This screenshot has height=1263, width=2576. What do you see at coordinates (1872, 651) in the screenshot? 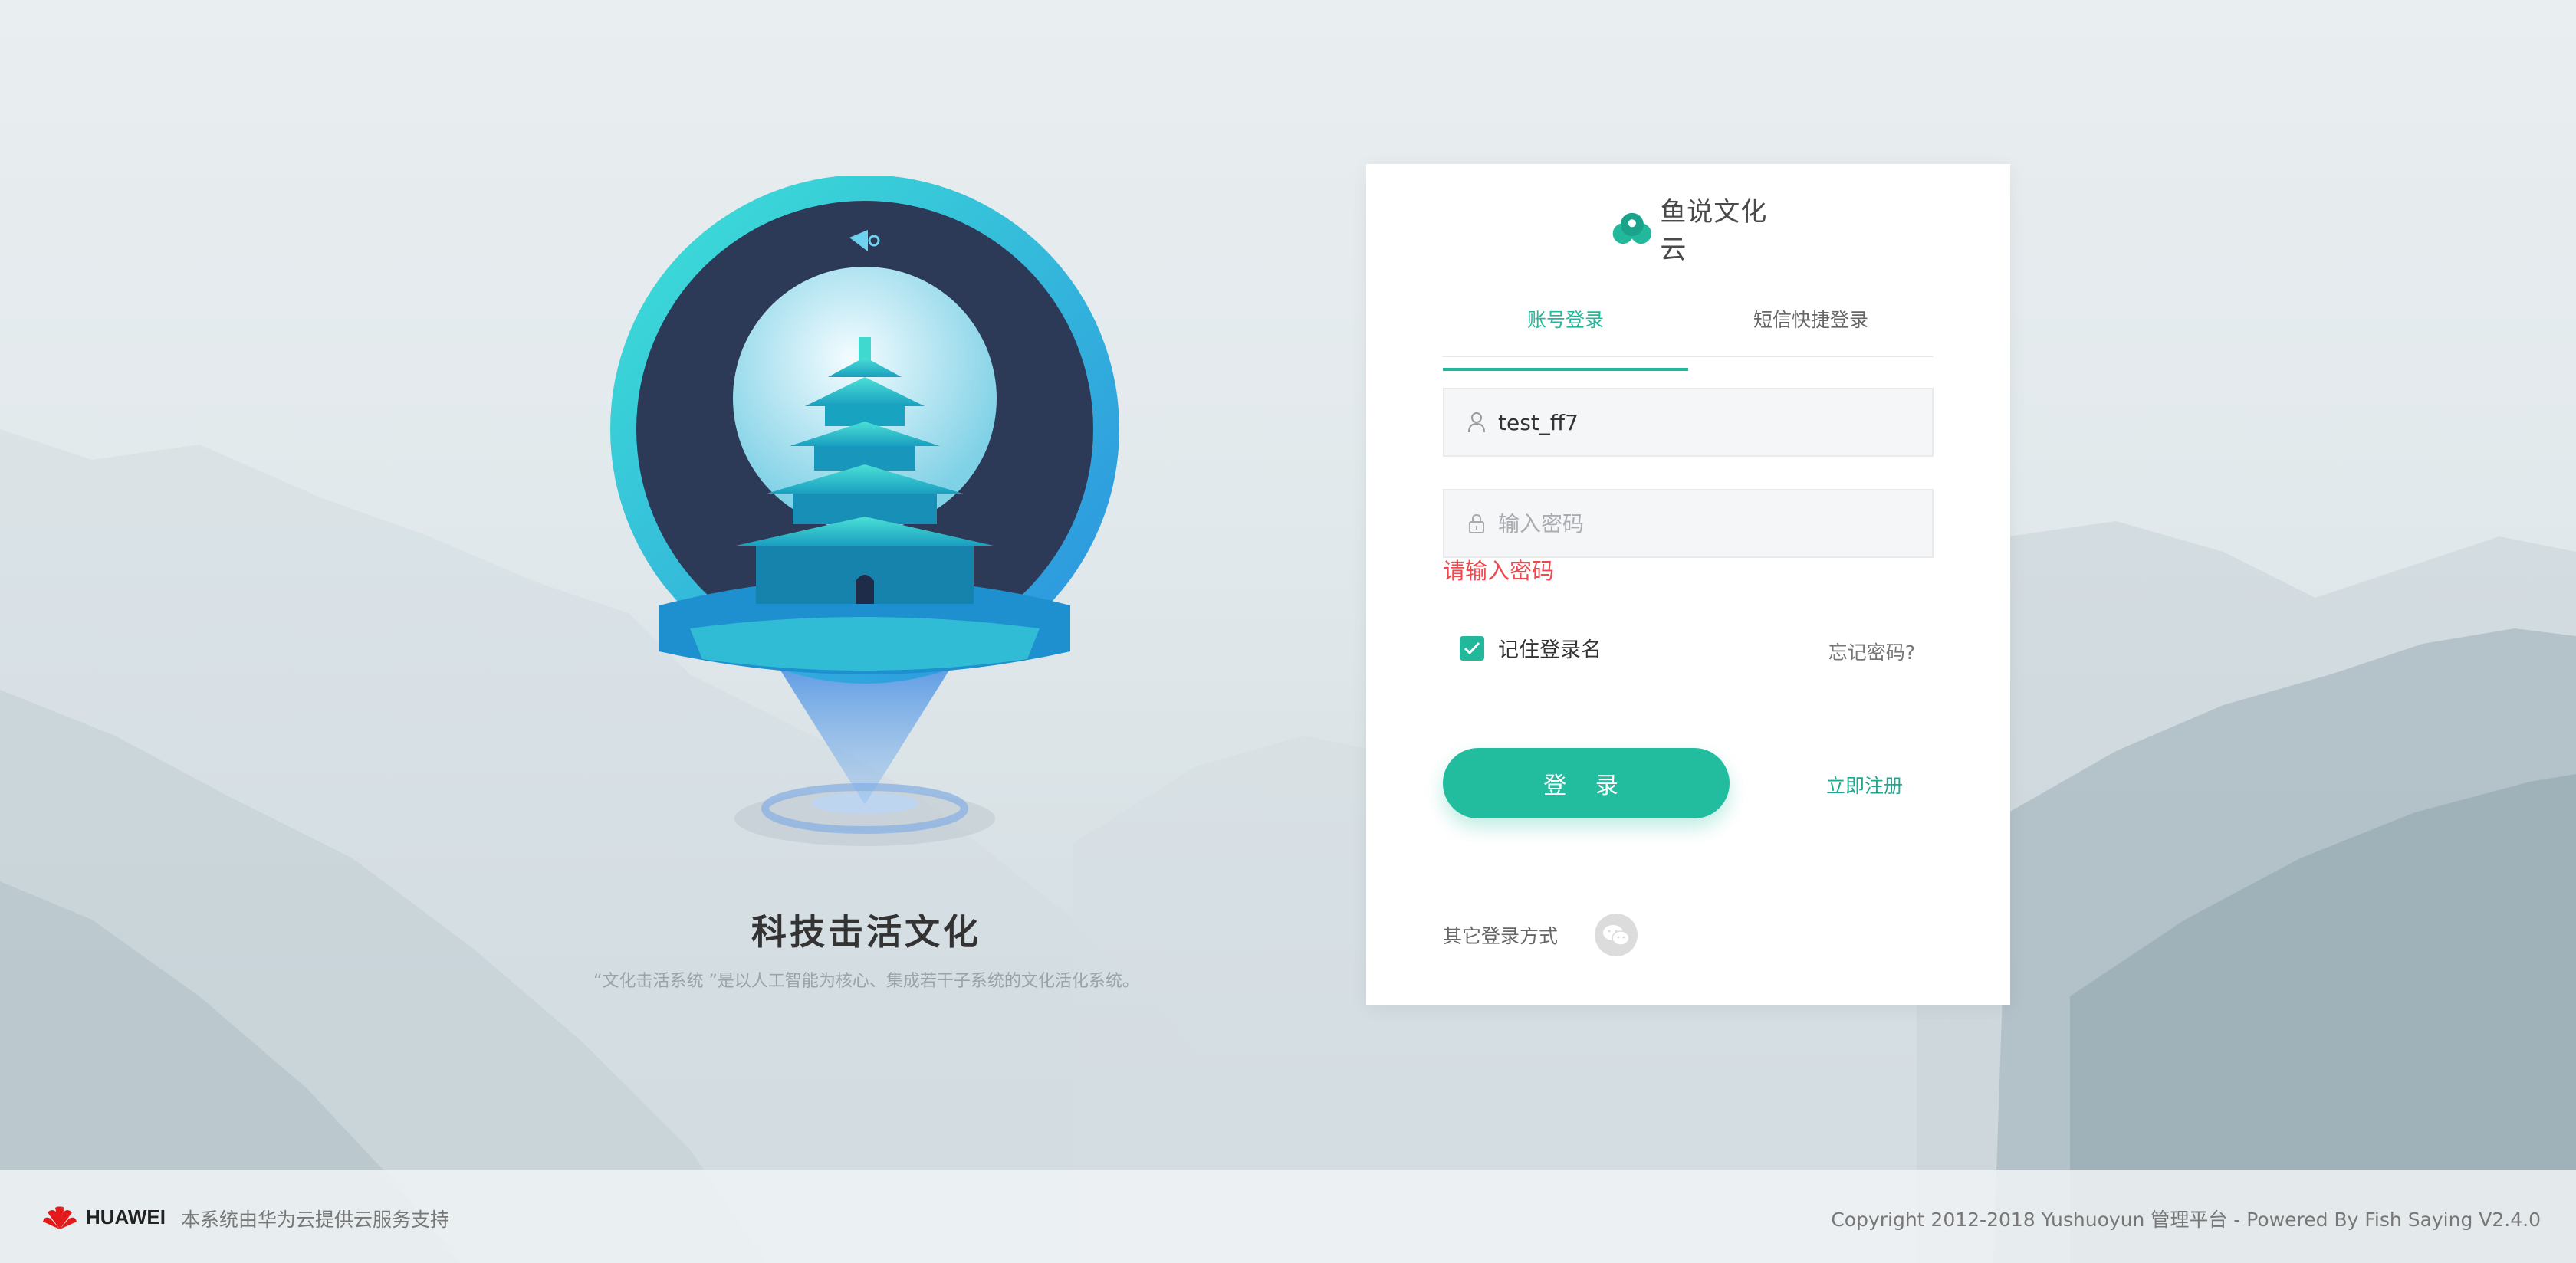
I see `forgot-password-link: 忘记密码?` at bounding box center [1872, 651].